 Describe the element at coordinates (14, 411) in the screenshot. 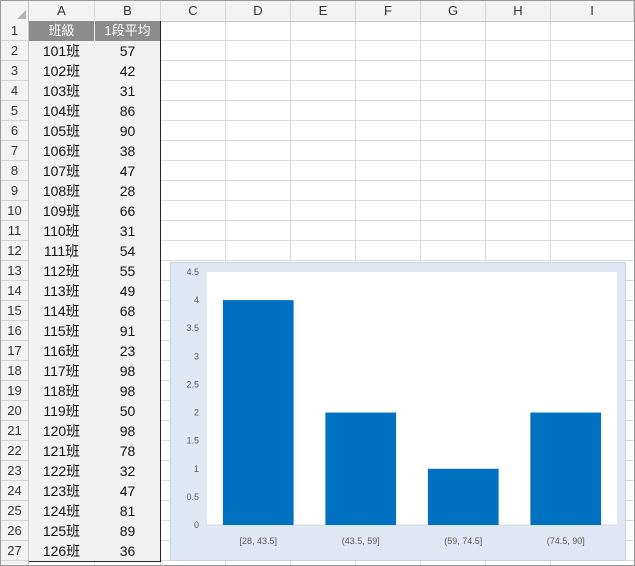

I see `row-header-20: 20` at that location.